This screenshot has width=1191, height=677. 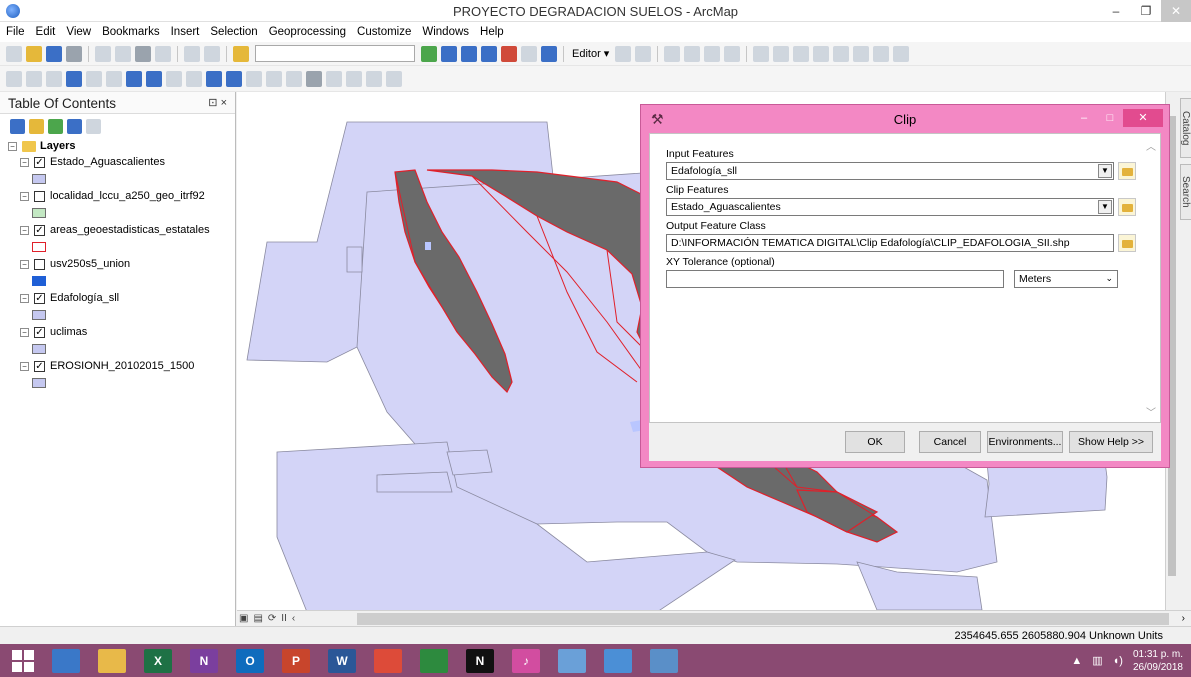 I want to click on fixed-zoom-in-icon, so click(x=94, y=78).